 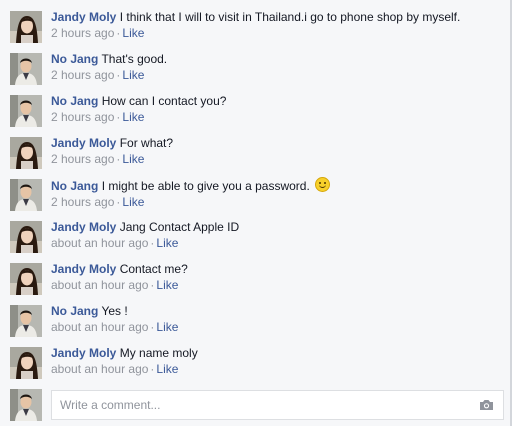 What do you see at coordinates (146, 143) in the screenshot?
I see `comment-text: For what?` at bounding box center [146, 143].